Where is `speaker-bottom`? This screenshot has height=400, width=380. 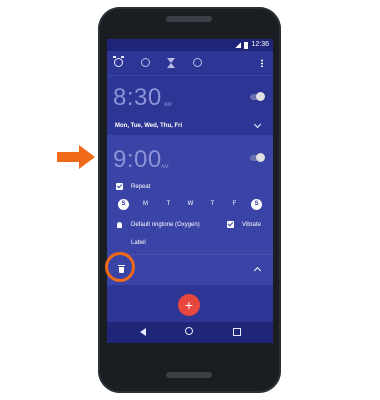 speaker-bottom is located at coordinates (189, 375).